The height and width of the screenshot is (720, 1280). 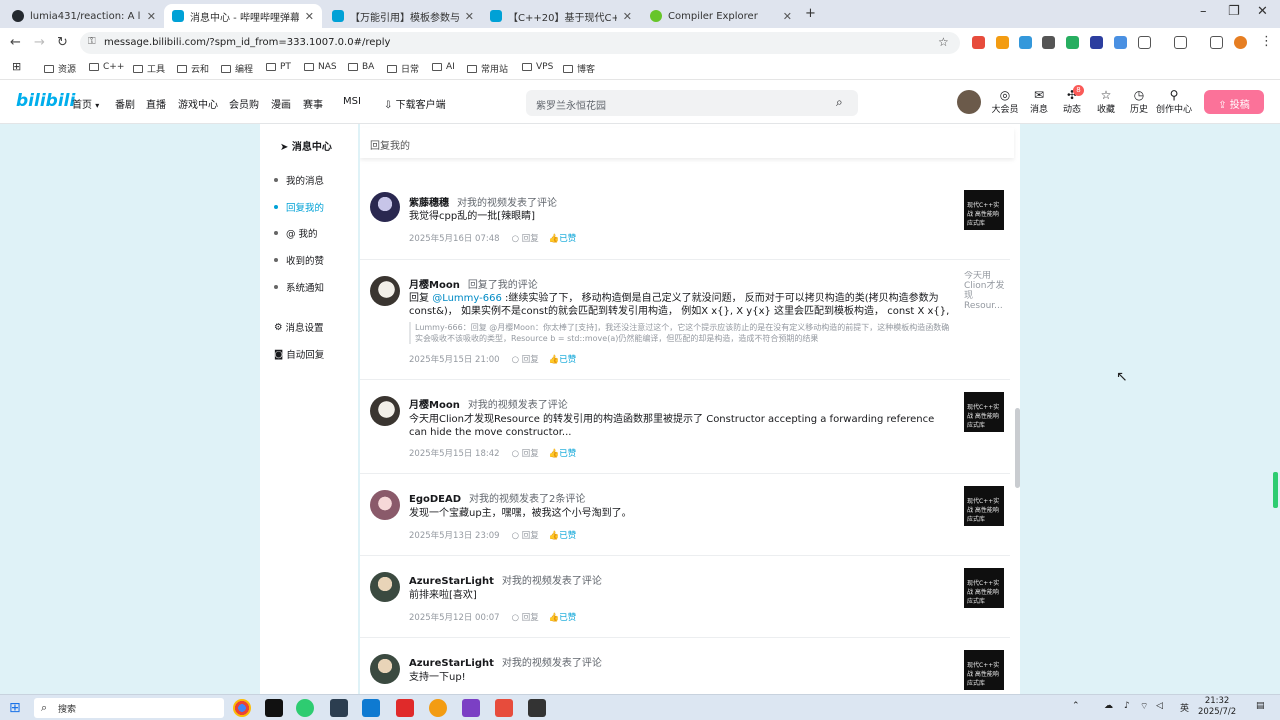 What do you see at coordinates (692, 103) in the screenshot?
I see `search-input: 紫罗兰永恒花园 ⌕` at bounding box center [692, 103].